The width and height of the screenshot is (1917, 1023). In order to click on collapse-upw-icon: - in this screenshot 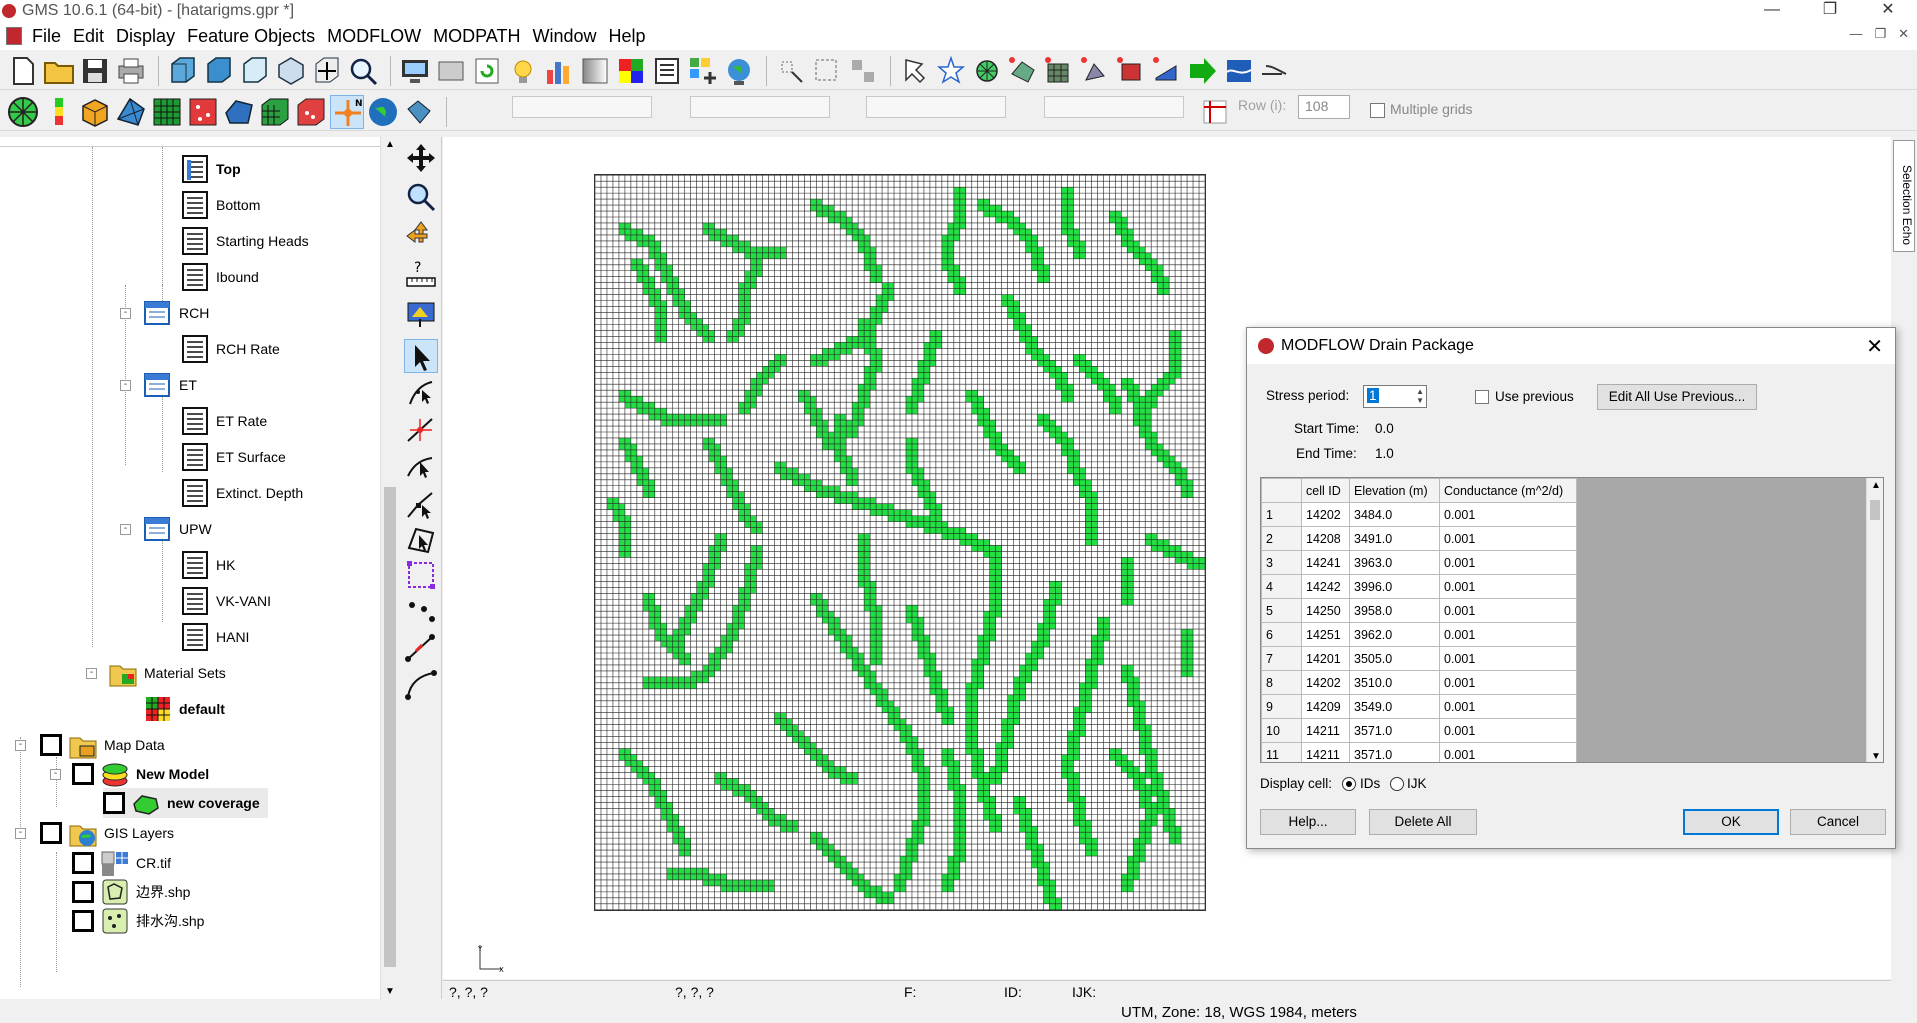, I will do `click(125, 529)`.